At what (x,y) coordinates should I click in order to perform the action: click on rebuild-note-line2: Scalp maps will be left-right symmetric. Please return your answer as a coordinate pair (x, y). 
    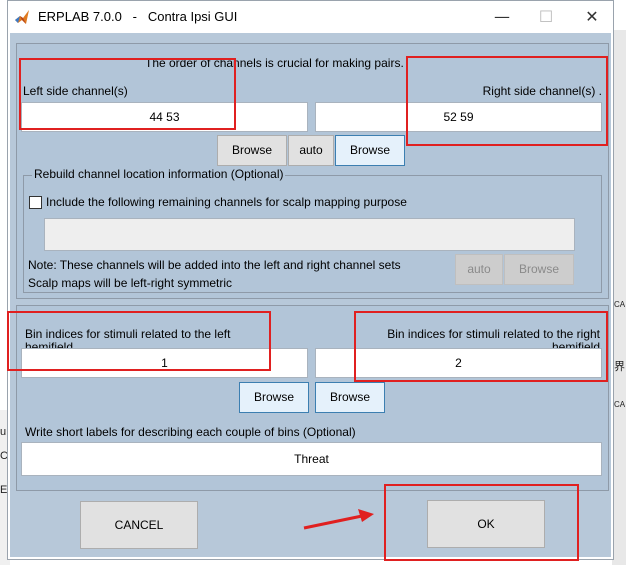
    Looking at the image, I should click on (130, 283).